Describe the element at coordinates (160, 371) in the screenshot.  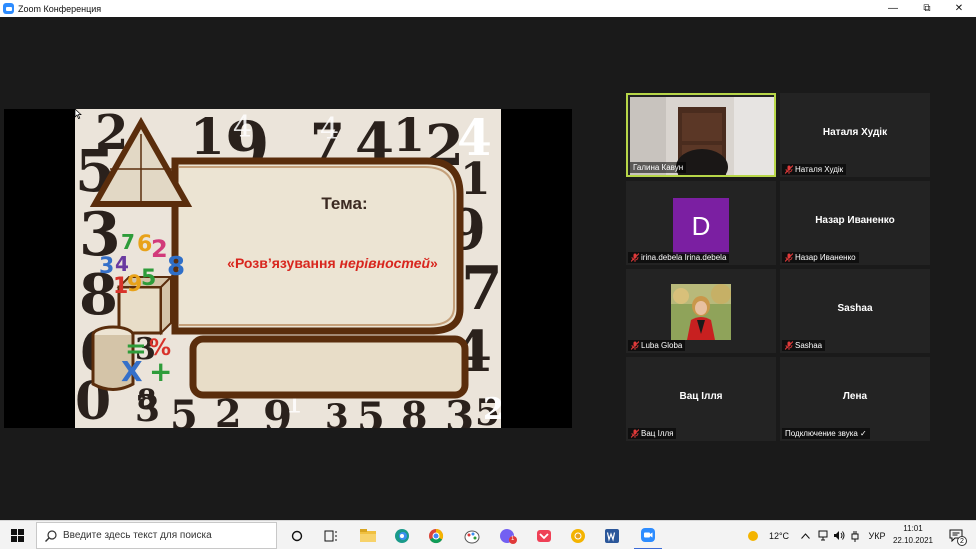
I see `math-symbol: +` at that location.